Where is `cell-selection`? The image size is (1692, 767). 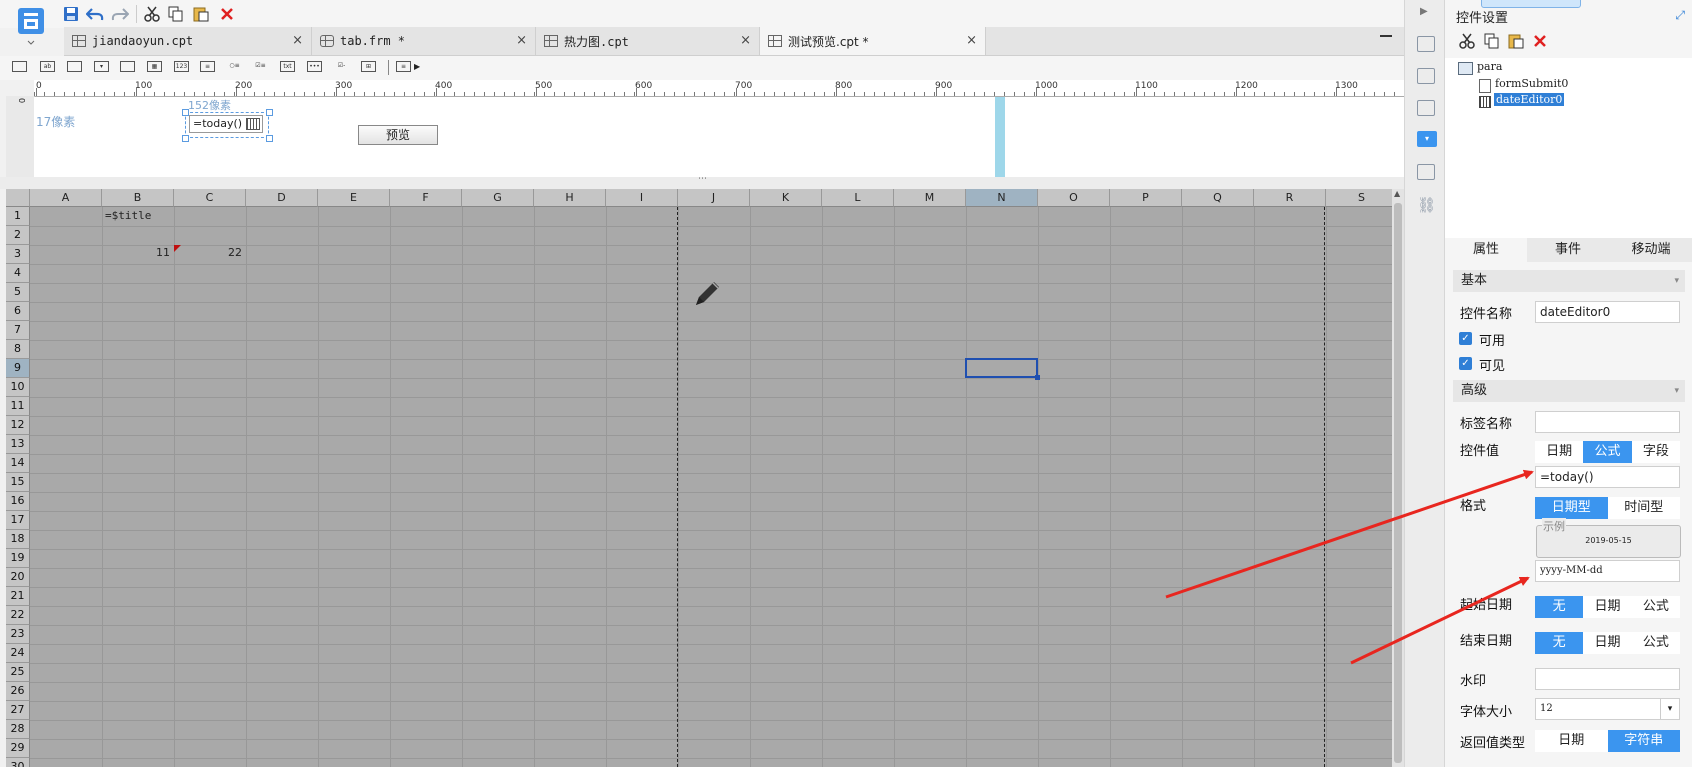 cell-selection is located at coordinates (1001, 368).